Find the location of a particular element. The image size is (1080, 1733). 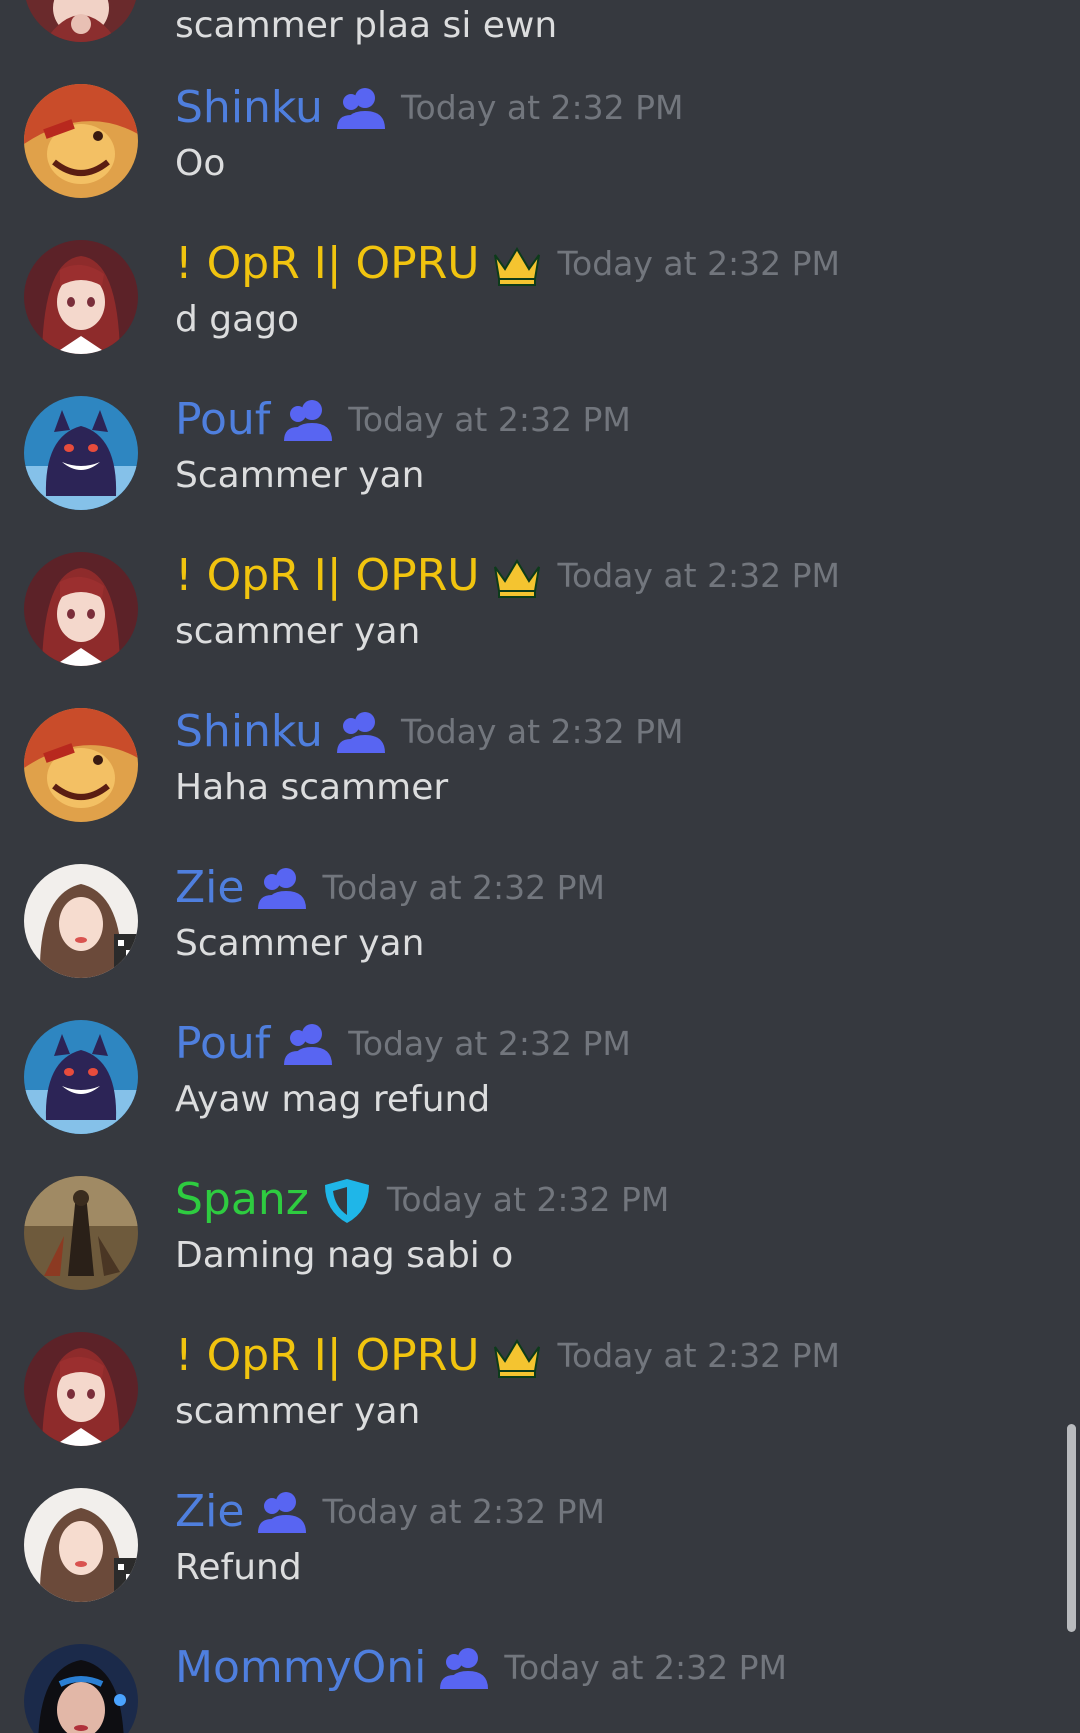

scrollbar-thumb is located at coordinates (1071, 1528).